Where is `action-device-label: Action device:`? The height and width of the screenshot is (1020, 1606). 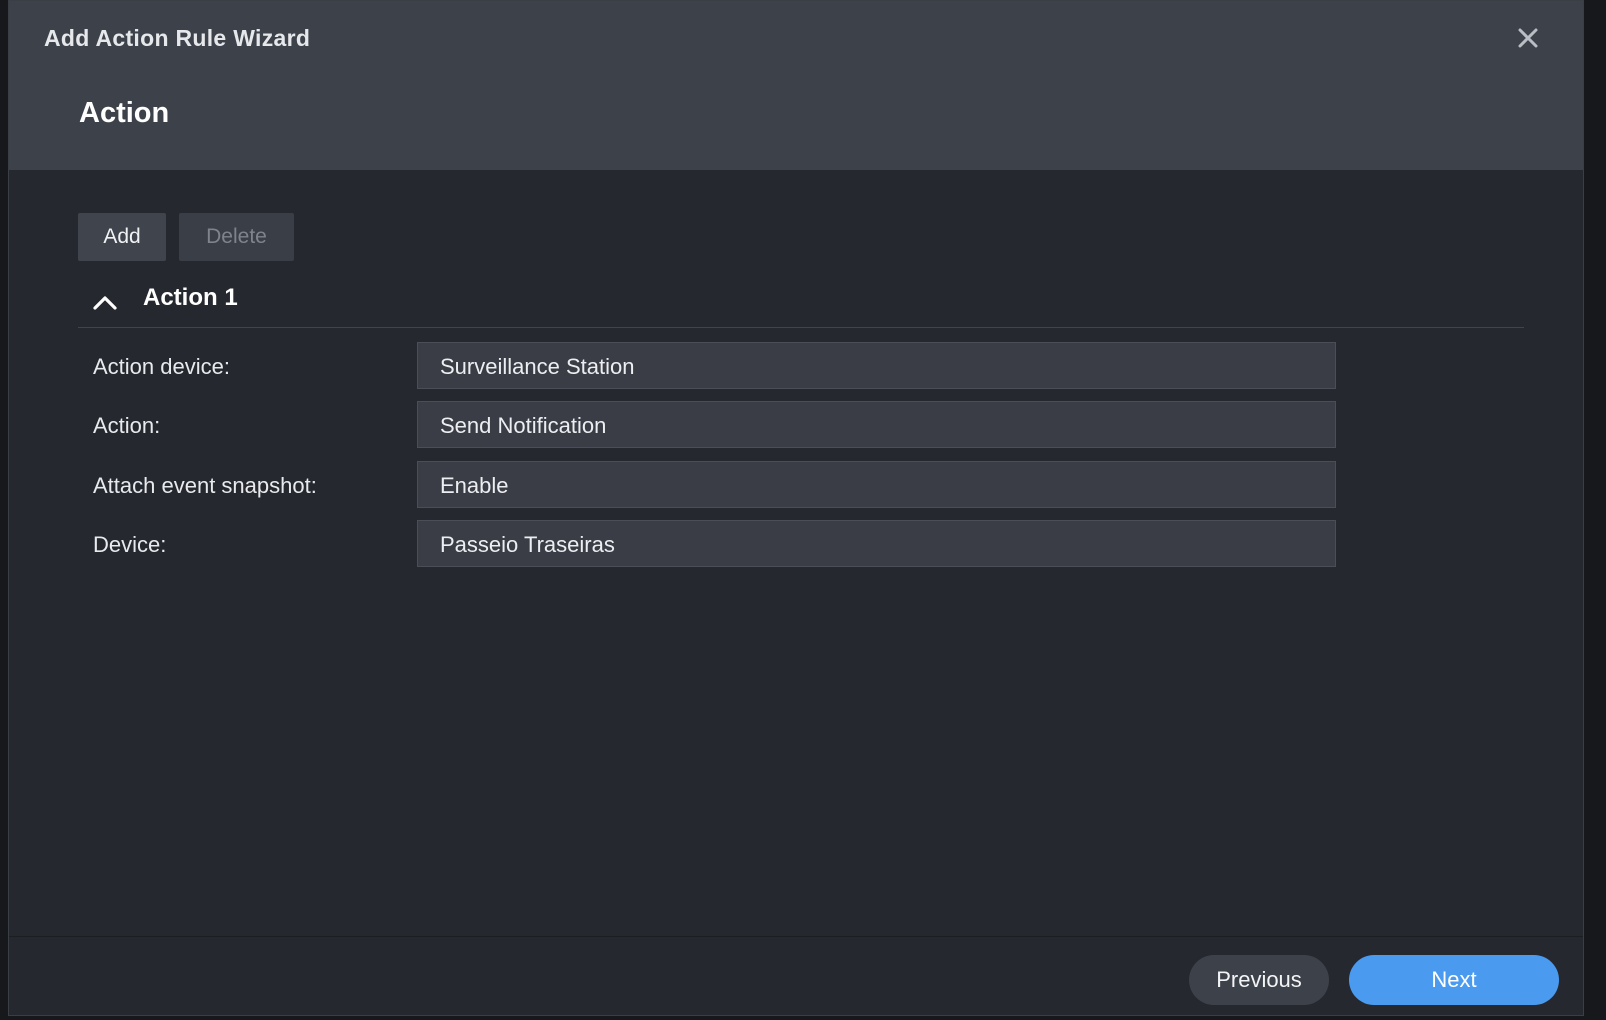 action-device-label: Action device: is located at coordinates (161, 366).